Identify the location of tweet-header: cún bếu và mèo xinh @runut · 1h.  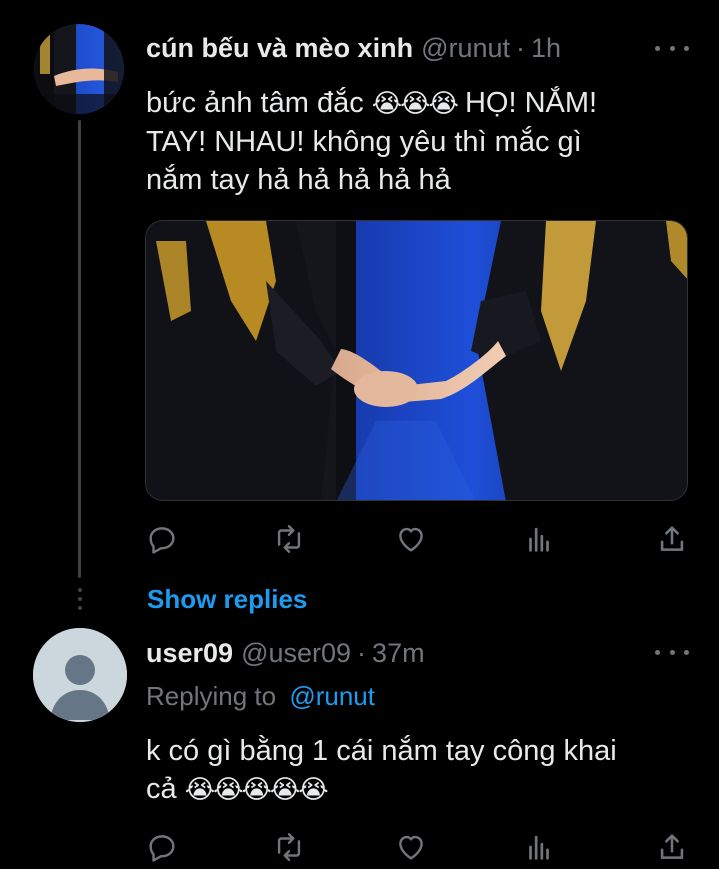
(353, 48).